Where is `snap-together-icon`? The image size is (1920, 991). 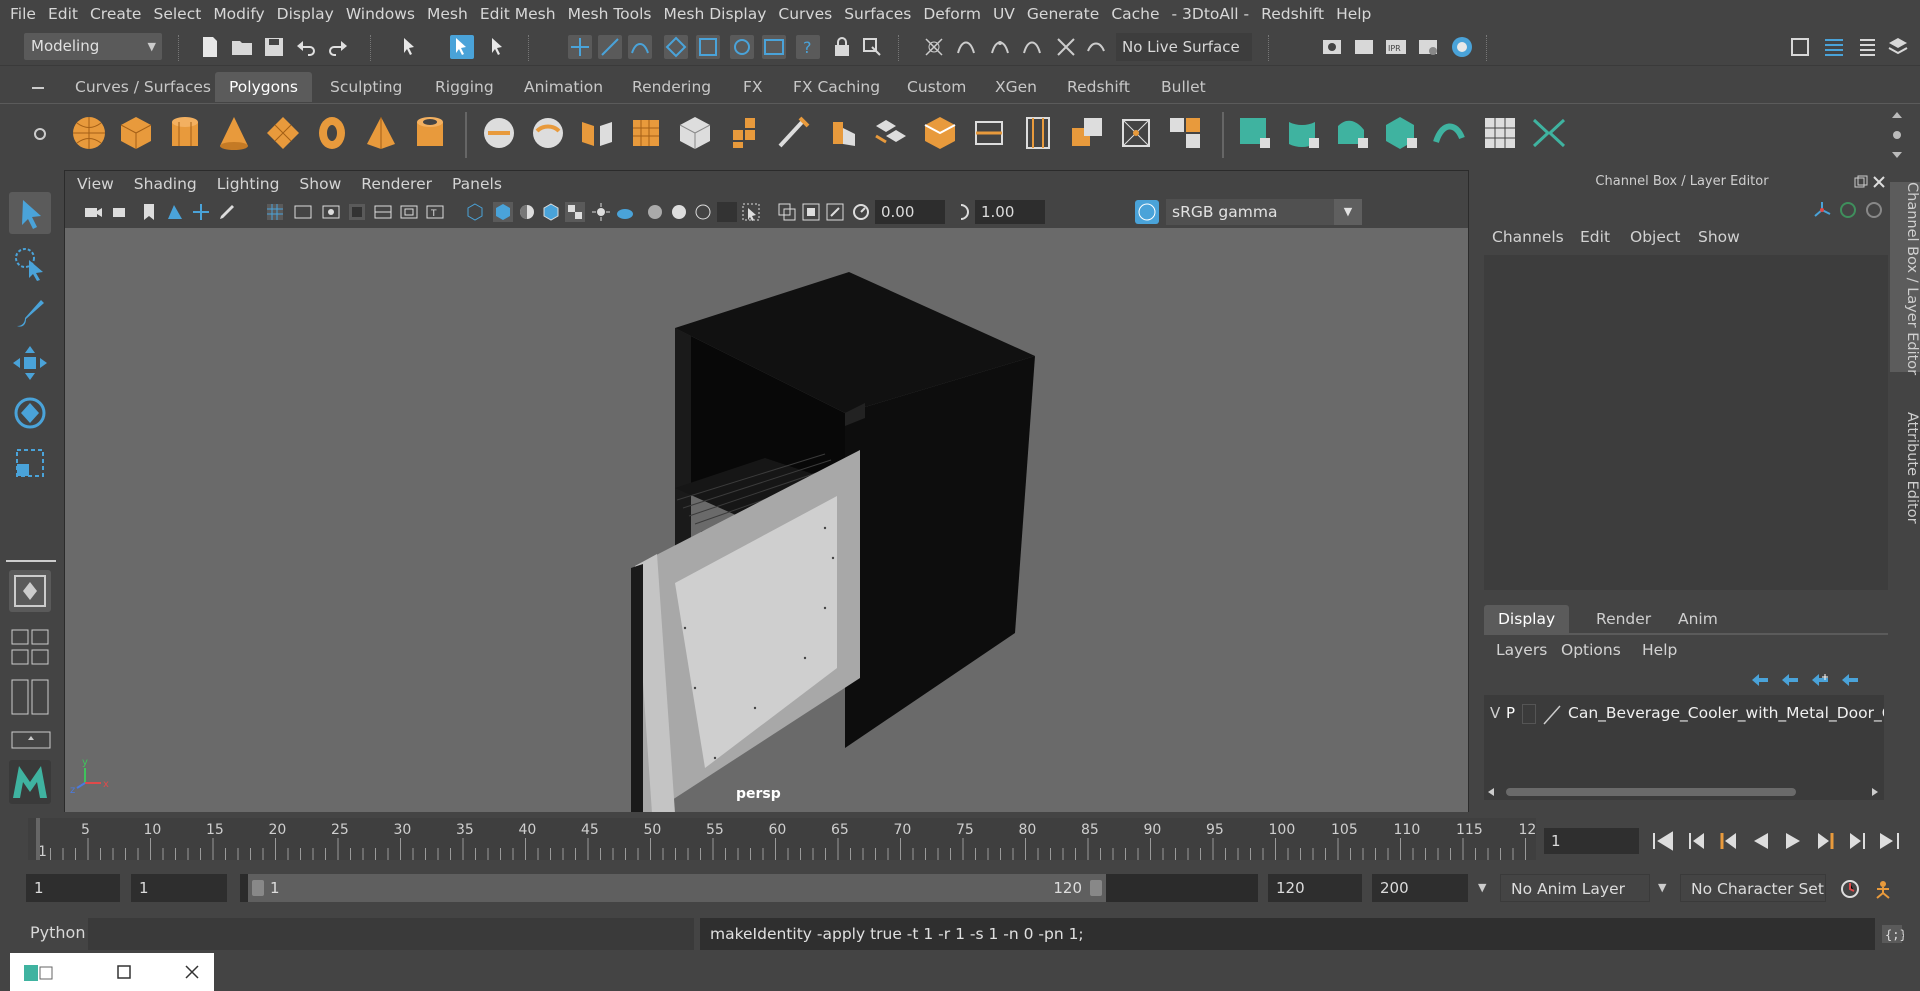
snap-together-icon is located at coordinates (1096, 47).